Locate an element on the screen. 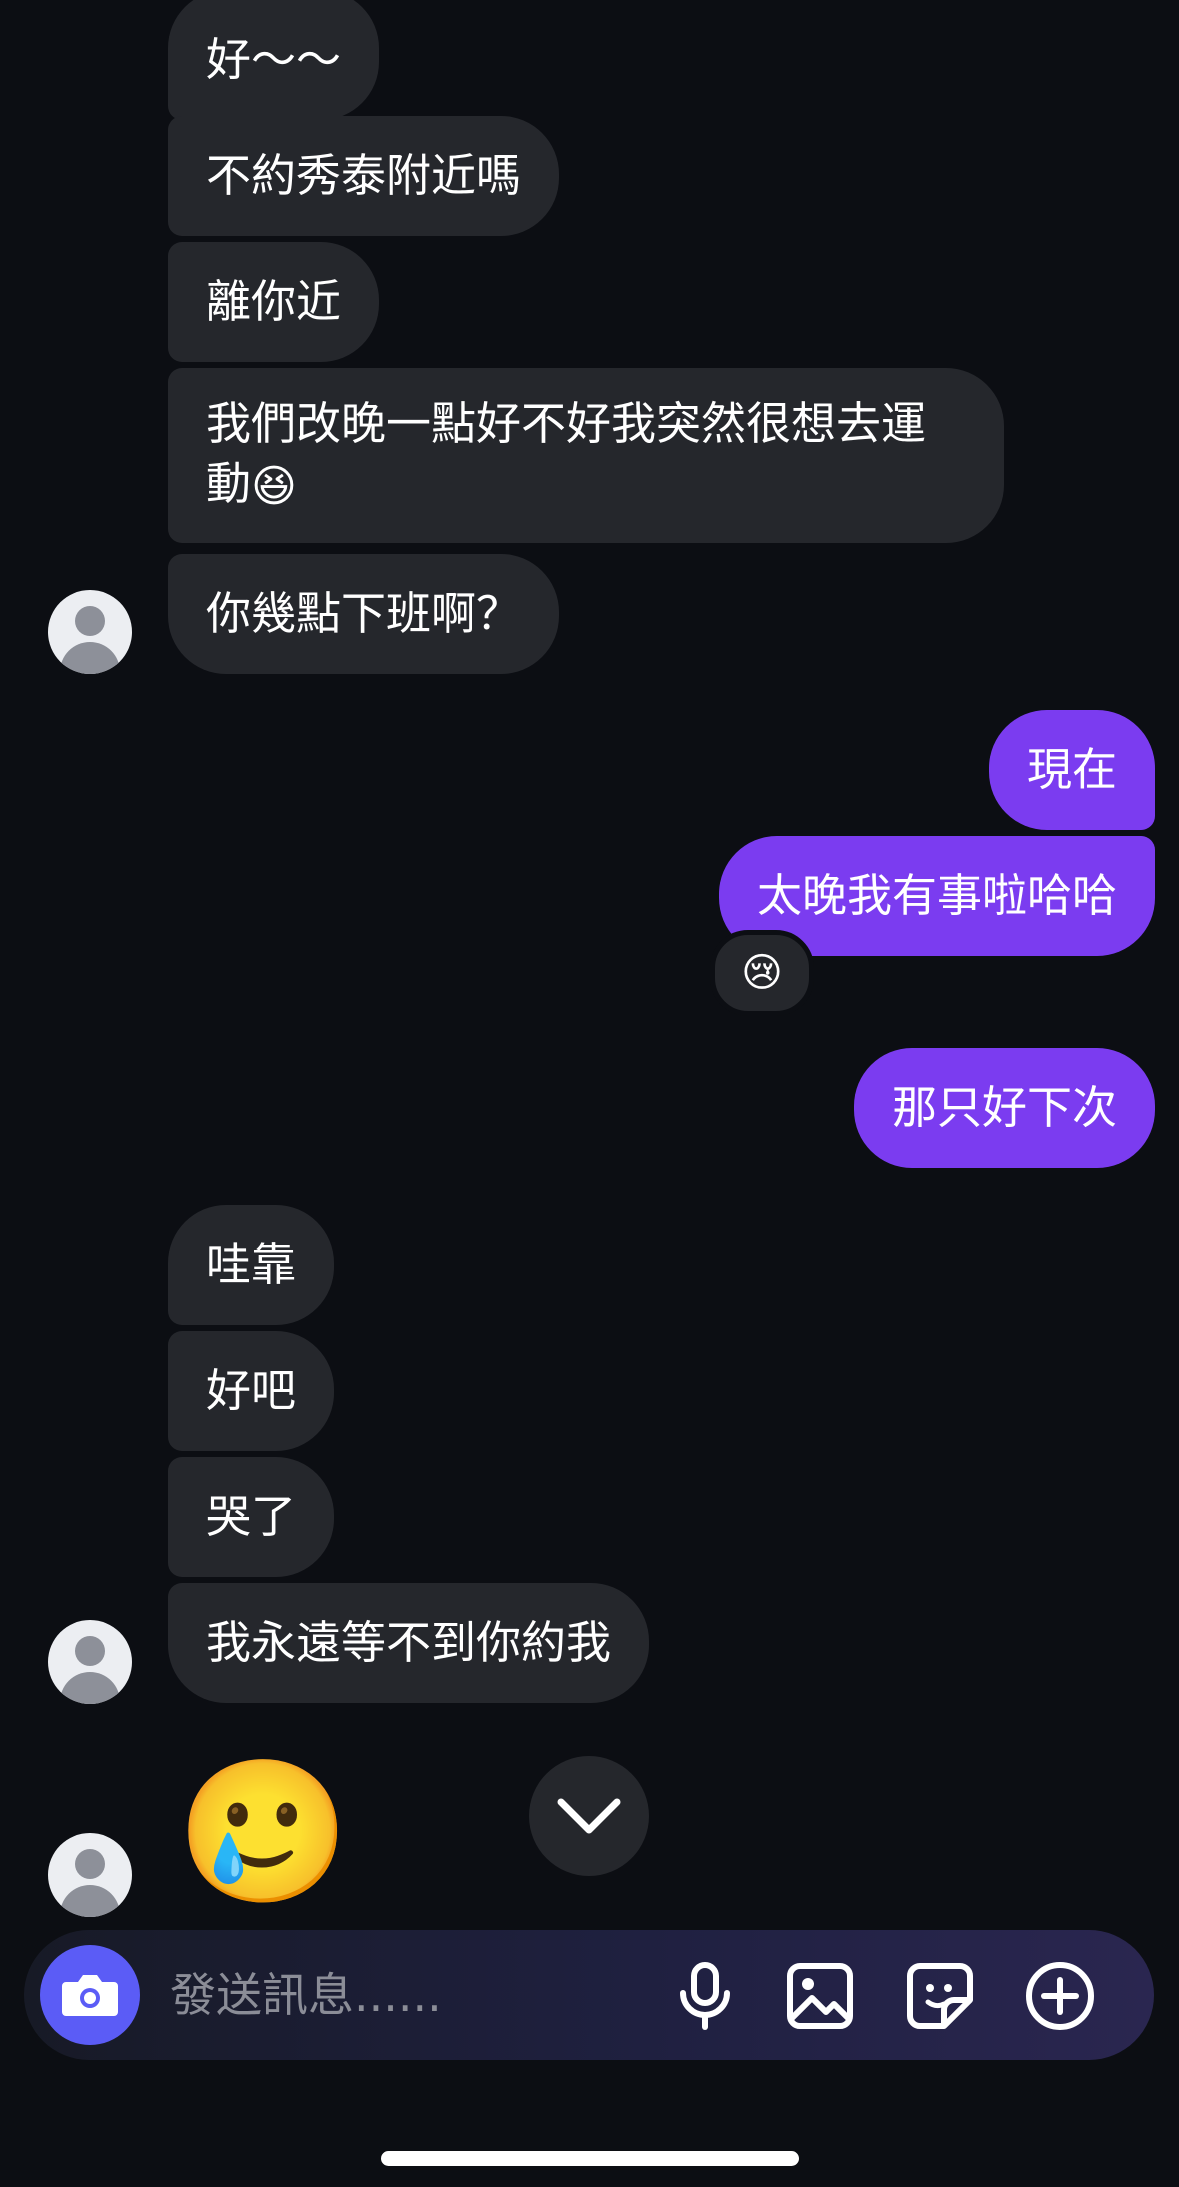 This screenshot has height=2187, width=1179. message-text: 好吧 is located at coordinates (251, 1390).